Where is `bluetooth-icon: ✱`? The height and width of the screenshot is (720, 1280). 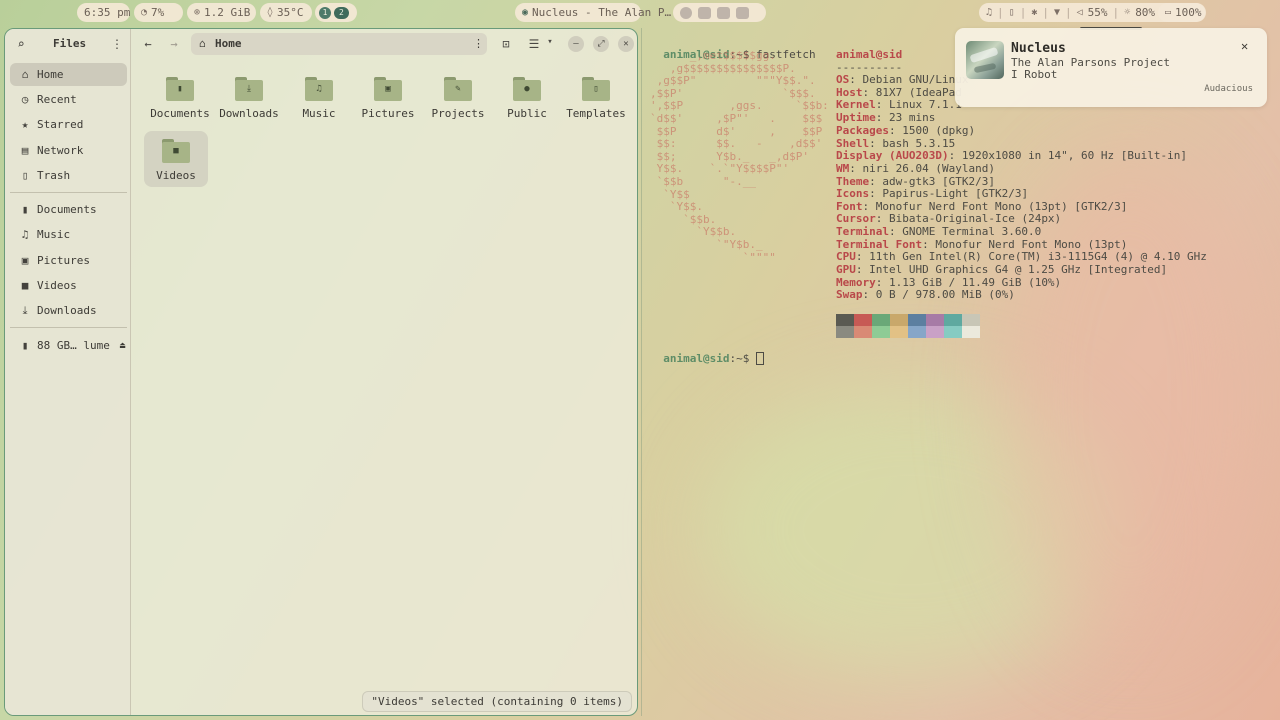
bluetooth-icon: ✱ is located at coordinates (1034, 12).